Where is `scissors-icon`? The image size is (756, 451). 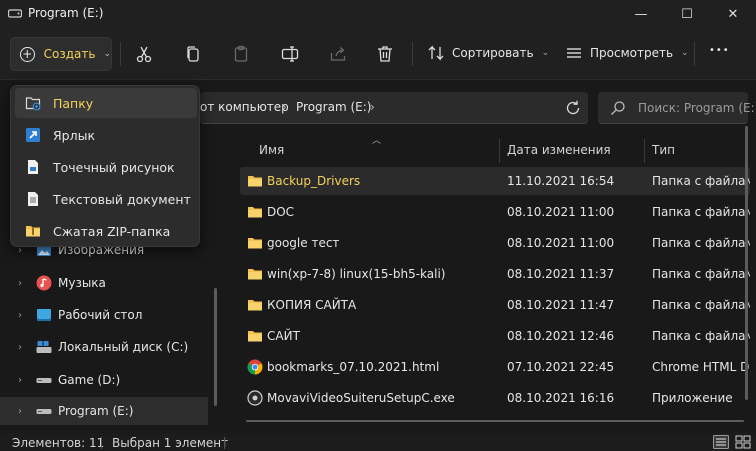 scissors-icon is located at coordinates (144, 54).